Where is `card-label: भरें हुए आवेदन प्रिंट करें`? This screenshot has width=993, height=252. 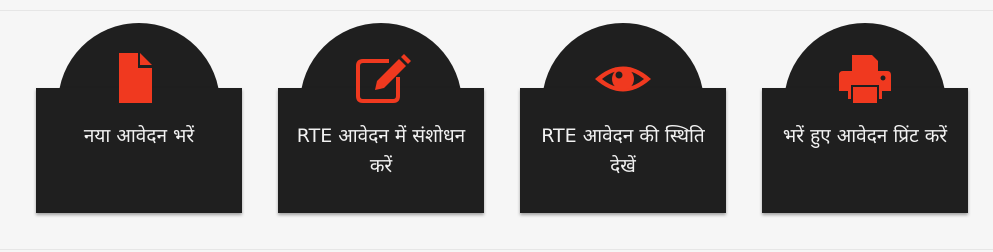
card-label: भरें हुए आवेदन प्रिंट करें is located at coordinates (865, 136).